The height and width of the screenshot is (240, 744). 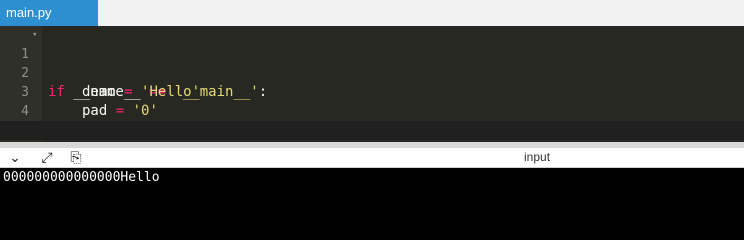 I want to click on console-output: 000000000000000Hello, so click(x=81, y=177).